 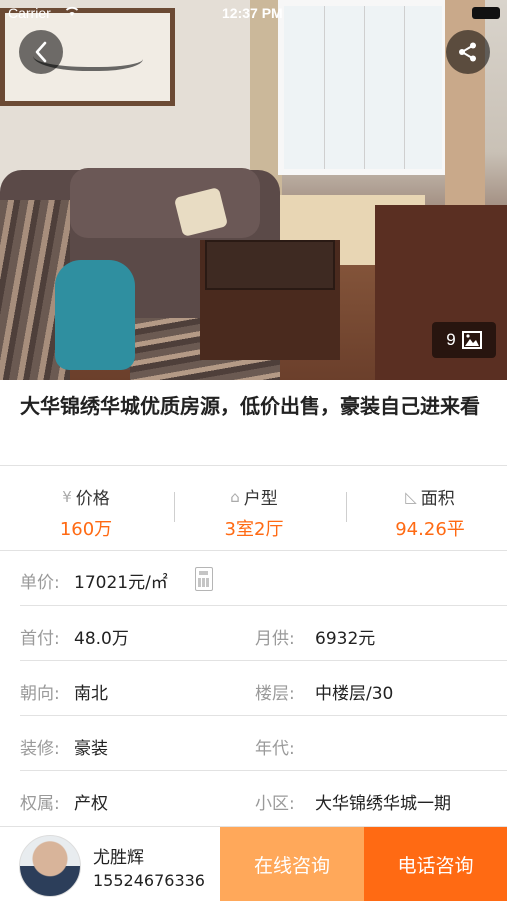 What do you see at coordinates (118, 858) in the screenshot?
I see `agent-name: 尤胜辉` at bounding box center [118, 858].